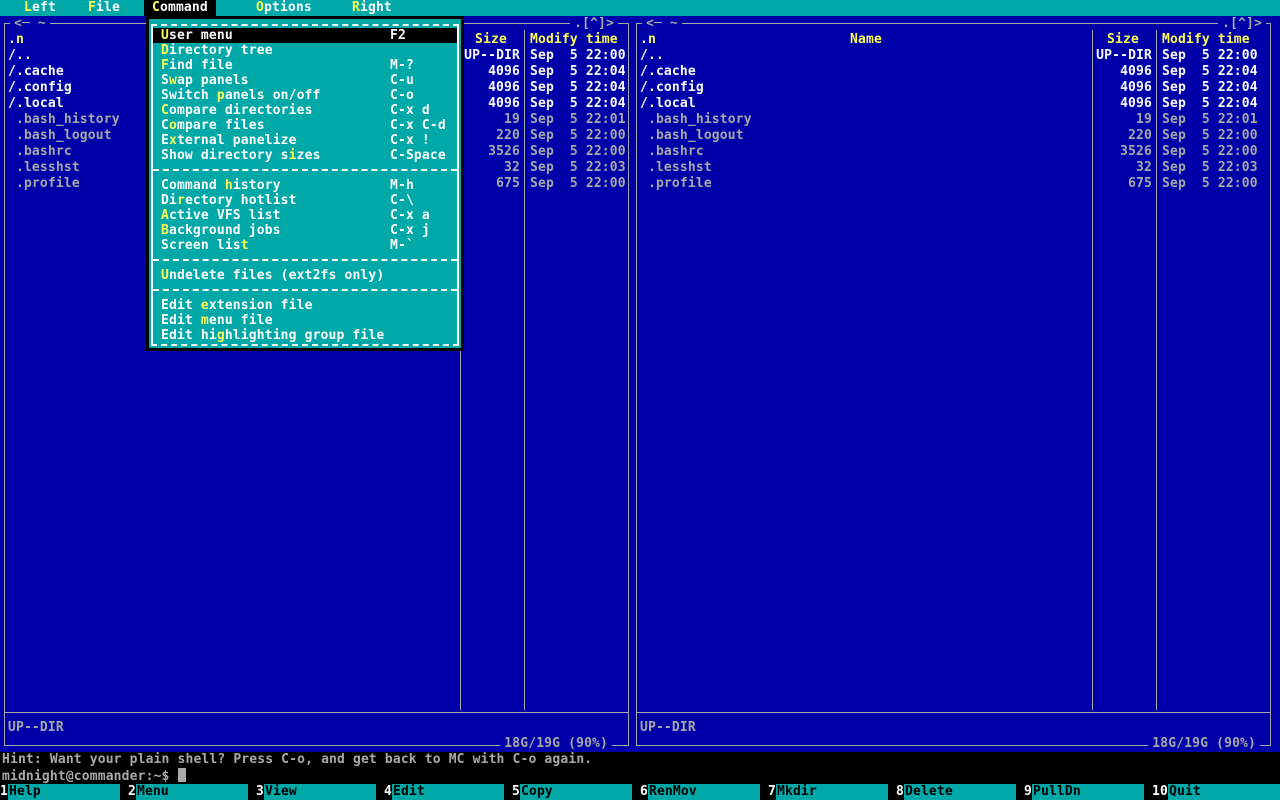 This screenshot has width=1280, height=800. What do you see at coordinates (260, 791) in the screenshot?
I see `fkey-number: 3` at bounding box center [260, 791].